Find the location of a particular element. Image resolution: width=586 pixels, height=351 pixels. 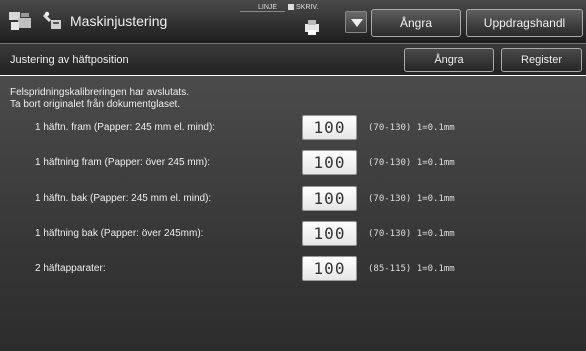

printer-status-icon is located at coordinates (312, 27).